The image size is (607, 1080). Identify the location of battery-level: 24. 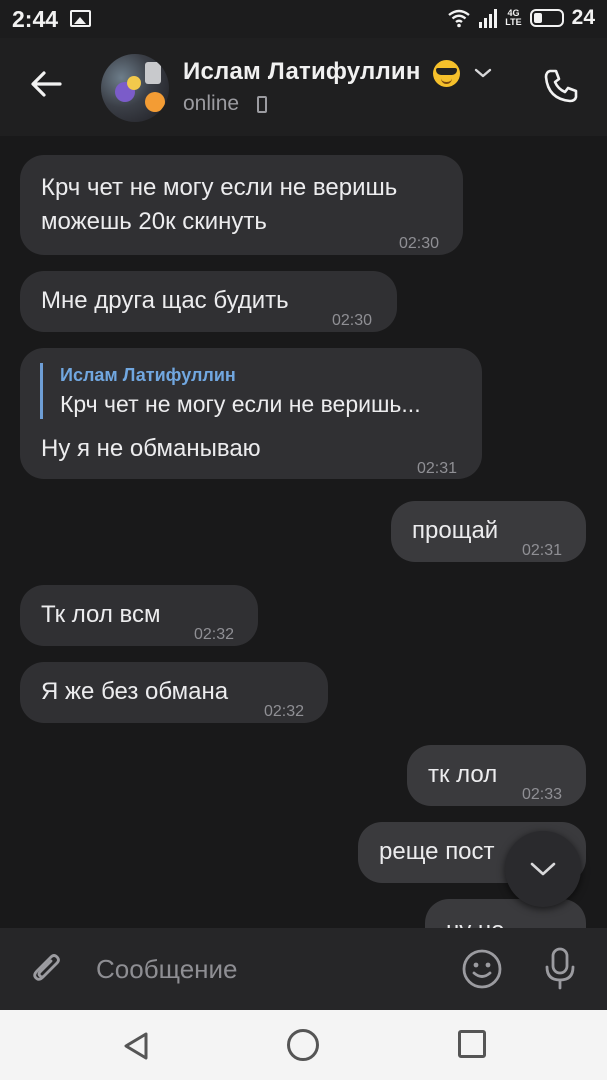
(583, 17).